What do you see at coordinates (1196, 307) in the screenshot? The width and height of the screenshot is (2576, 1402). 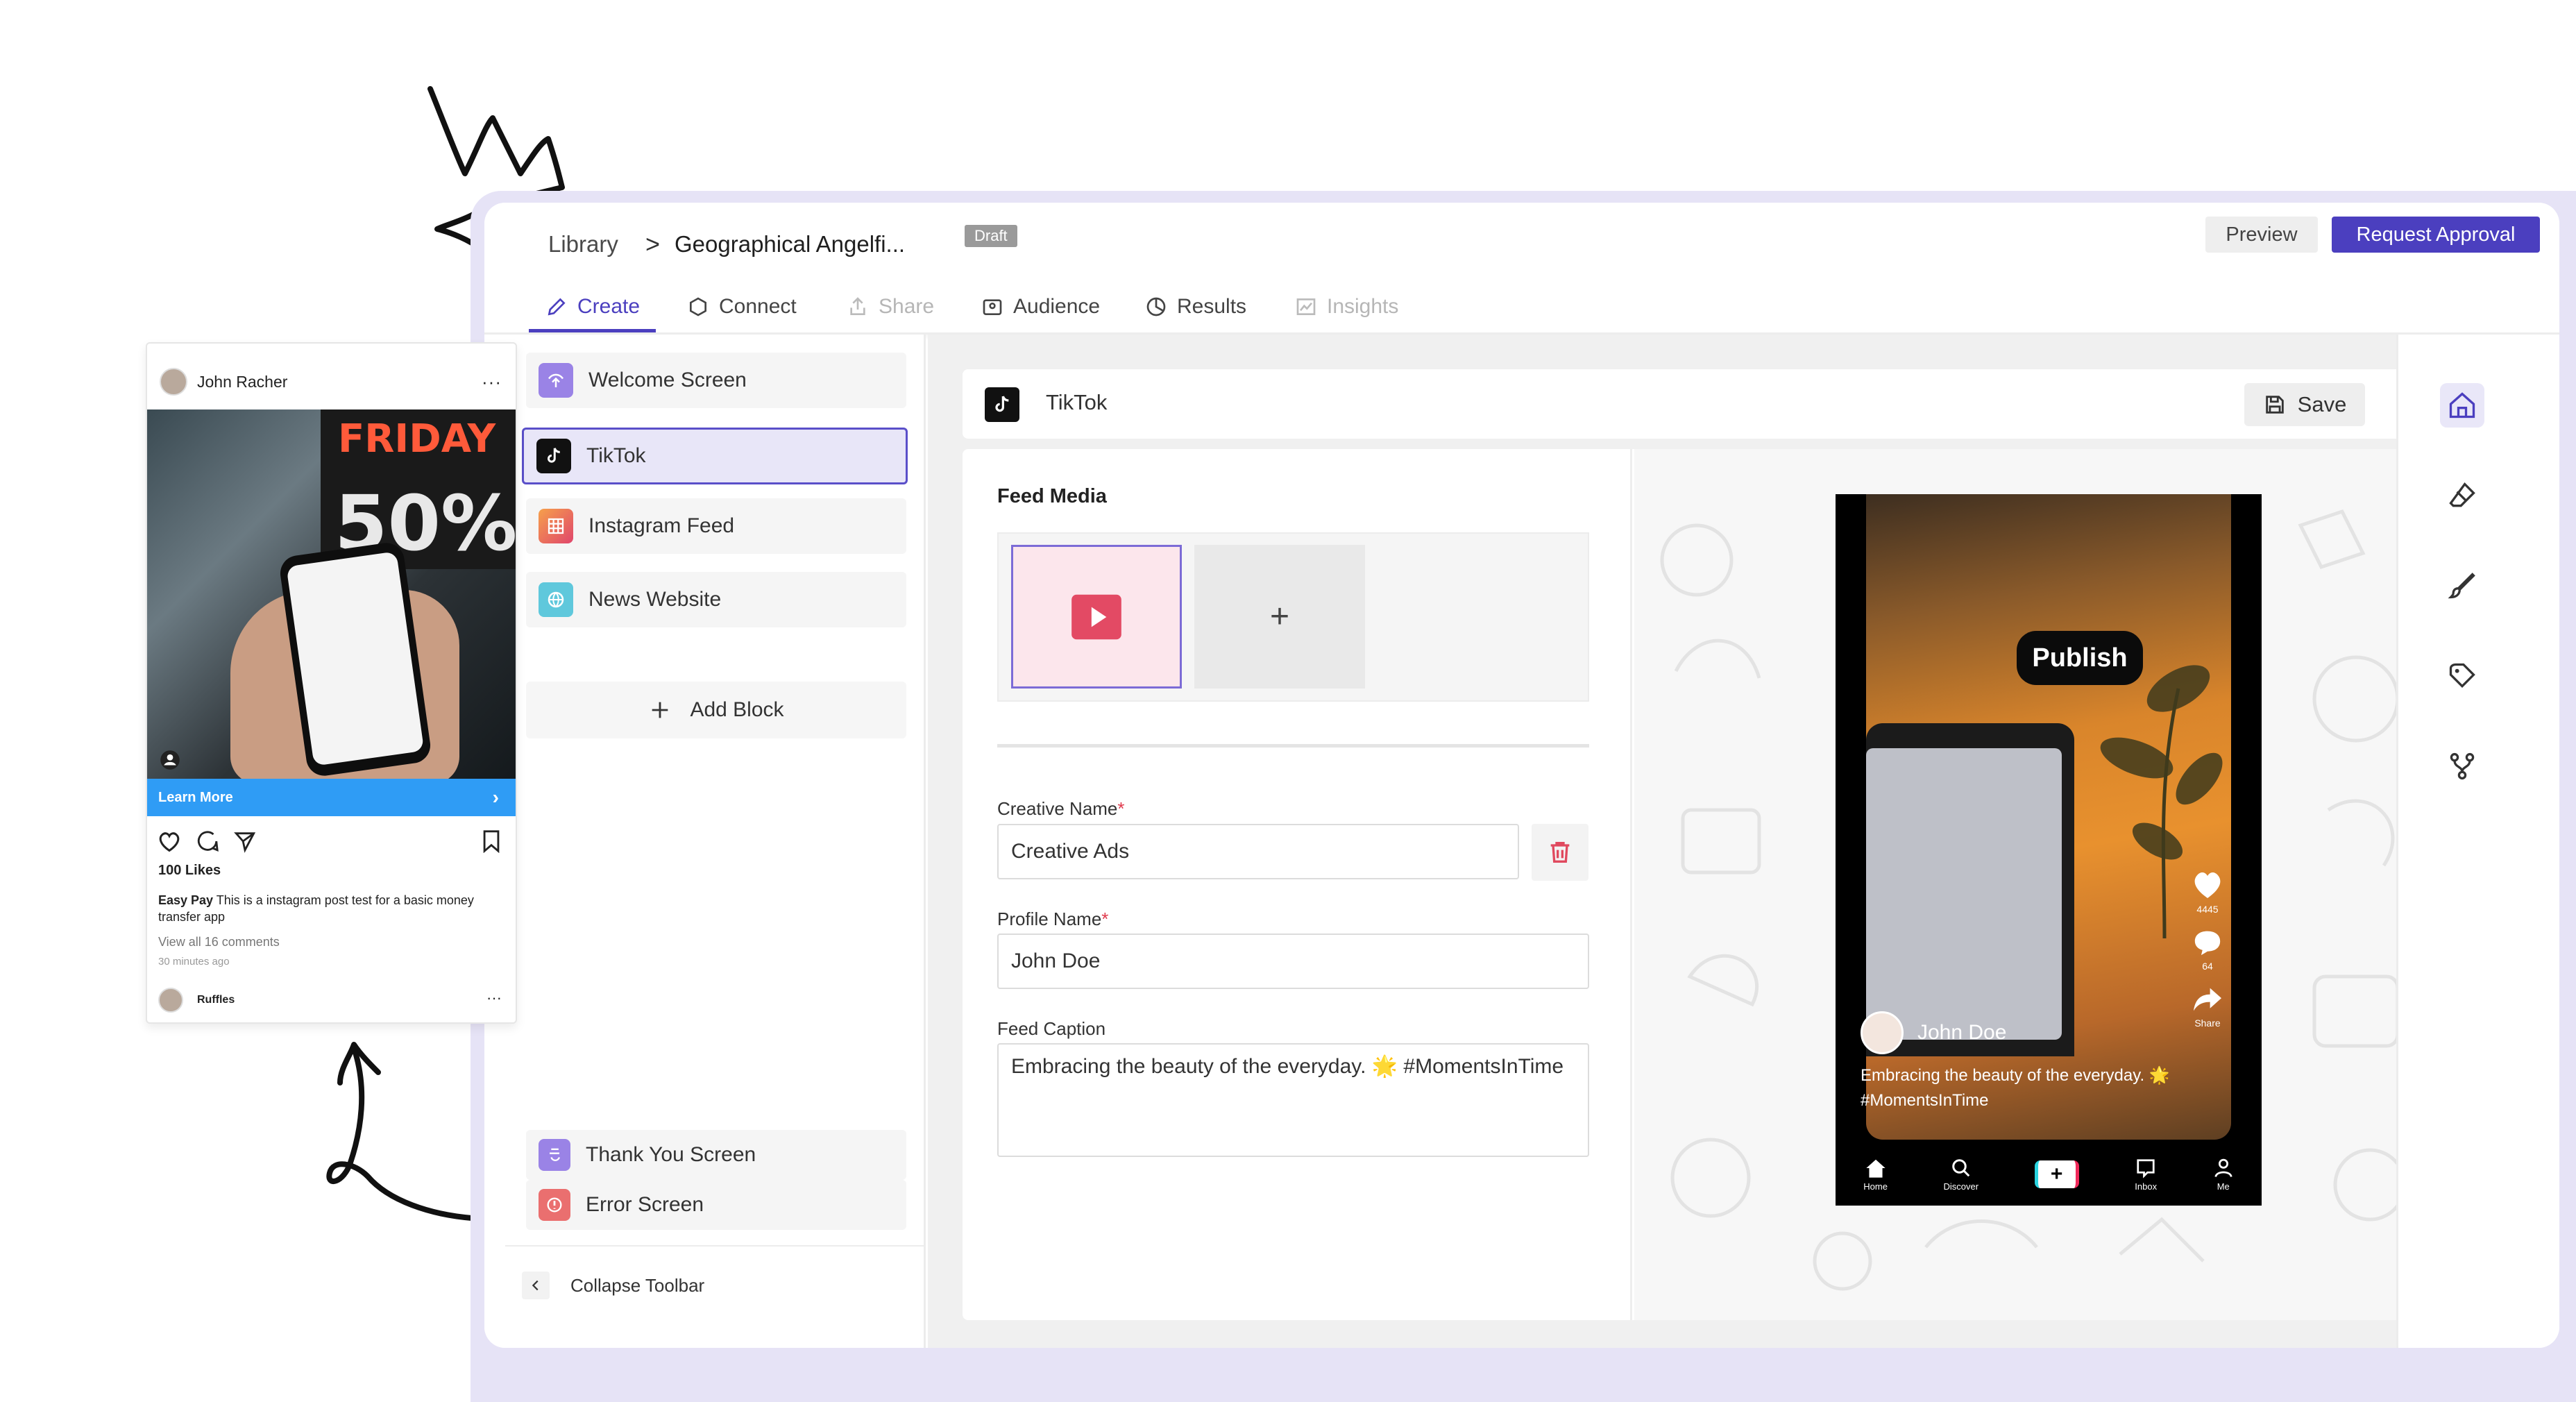 I see `tab-results: Results` at bounding box center [1196, 307].